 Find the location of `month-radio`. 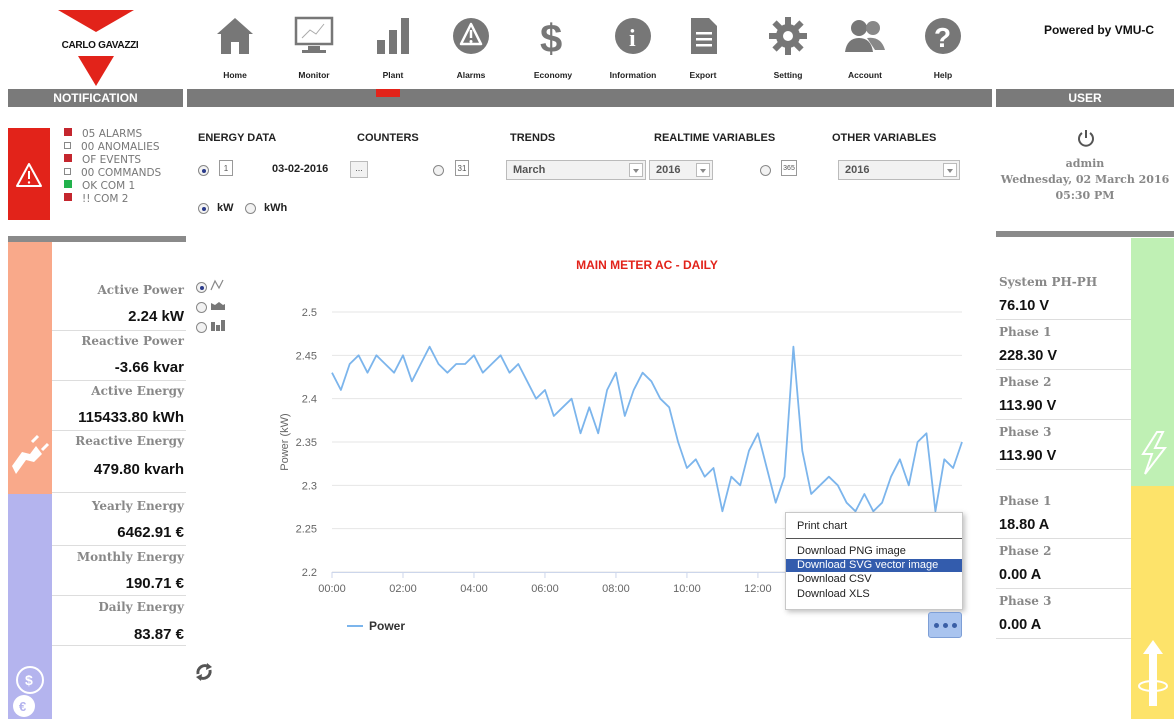

month-radio is located at coordinates (438, 170).